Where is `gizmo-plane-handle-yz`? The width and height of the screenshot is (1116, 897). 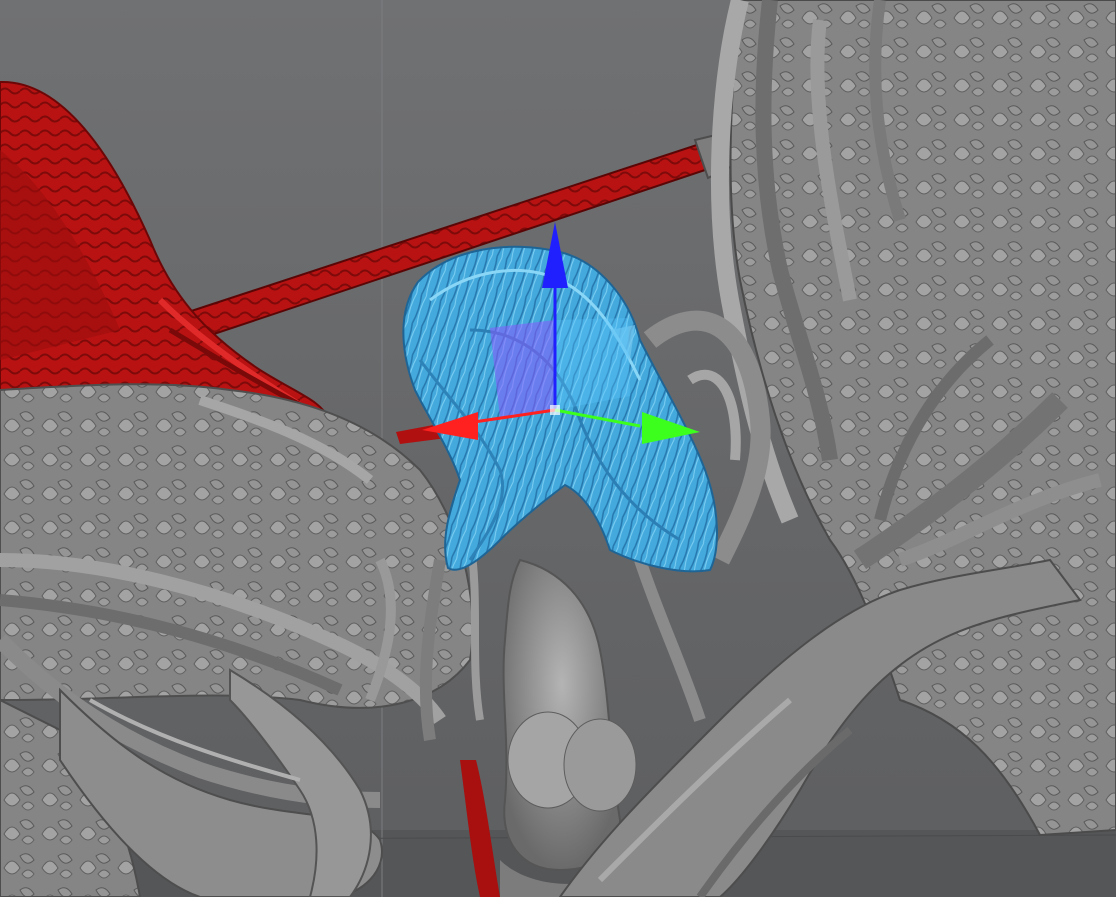
gizmo-plane-handle-yz is located at coordinates (592, 364).